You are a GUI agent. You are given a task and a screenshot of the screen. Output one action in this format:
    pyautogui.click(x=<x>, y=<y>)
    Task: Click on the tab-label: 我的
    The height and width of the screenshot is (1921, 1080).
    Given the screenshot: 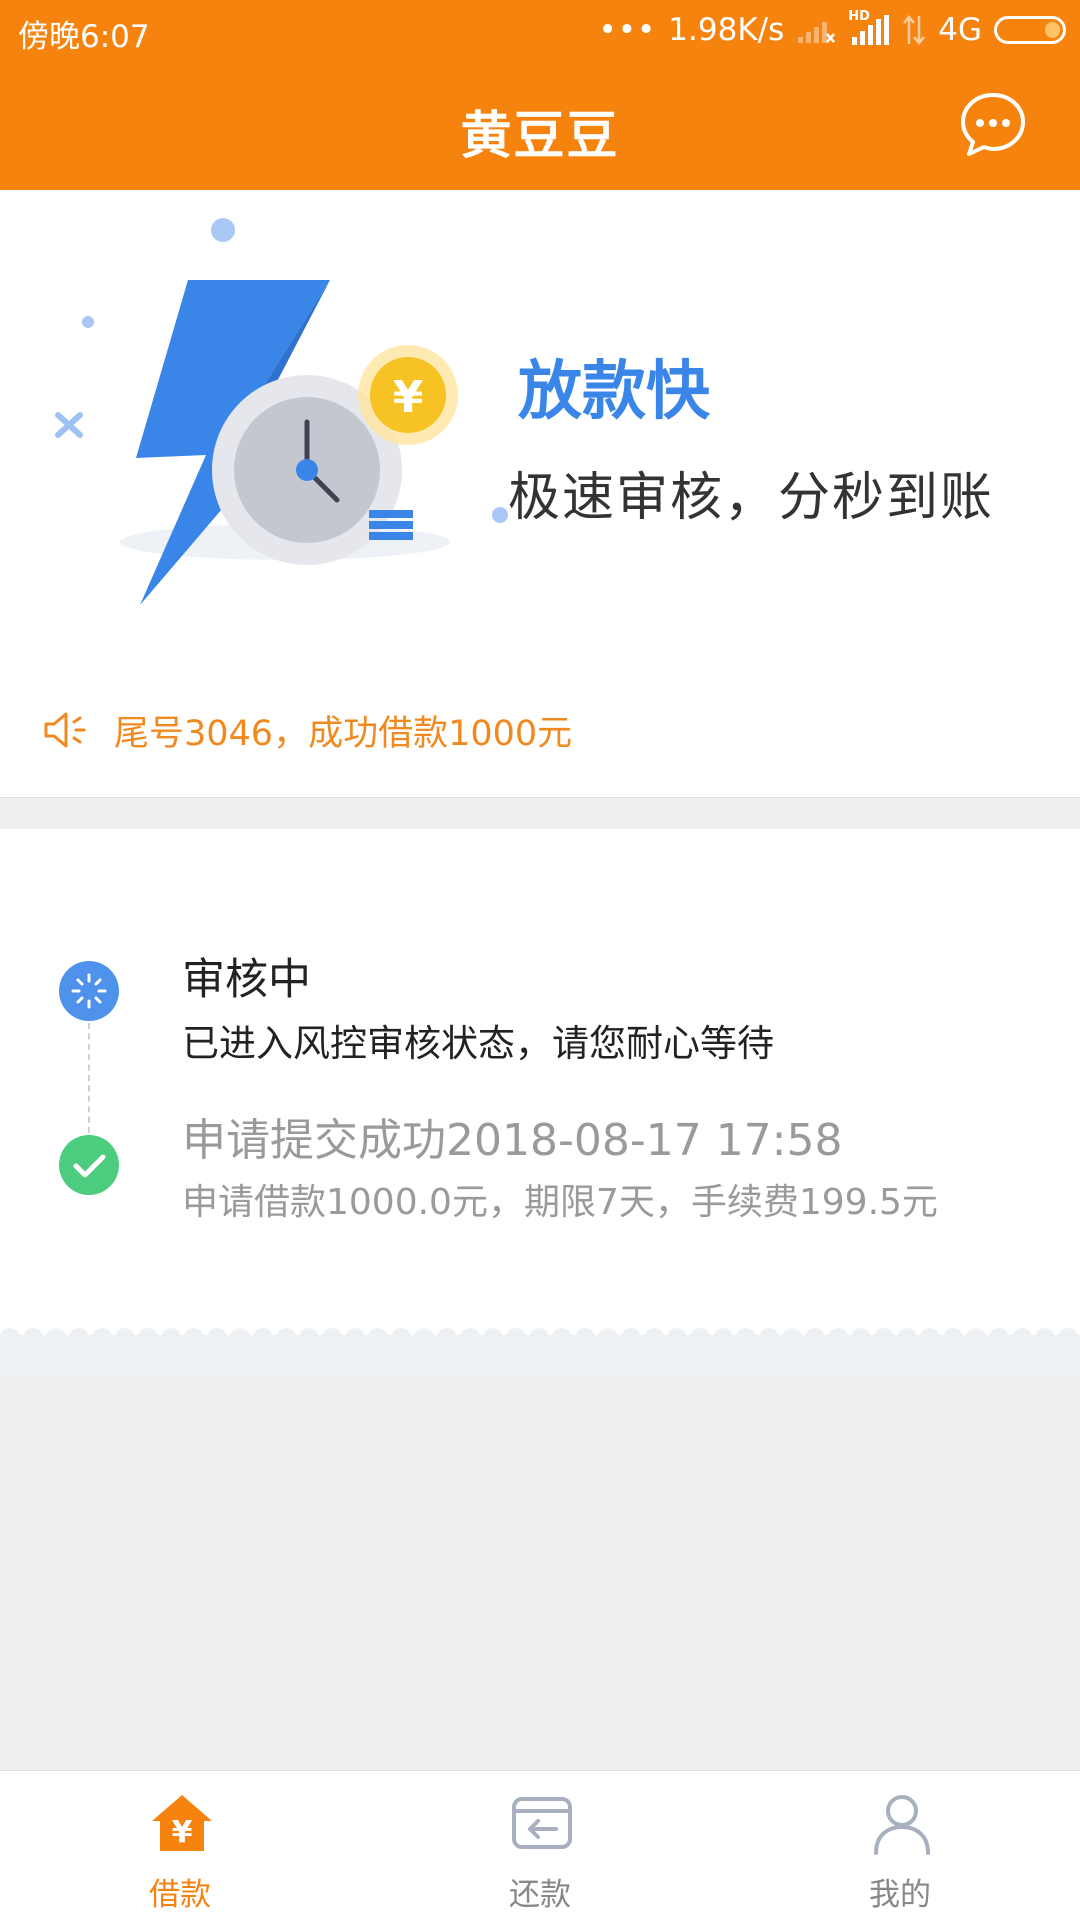 What is the action you would take?
    pyautogui.click(x=900, y=1895)
    